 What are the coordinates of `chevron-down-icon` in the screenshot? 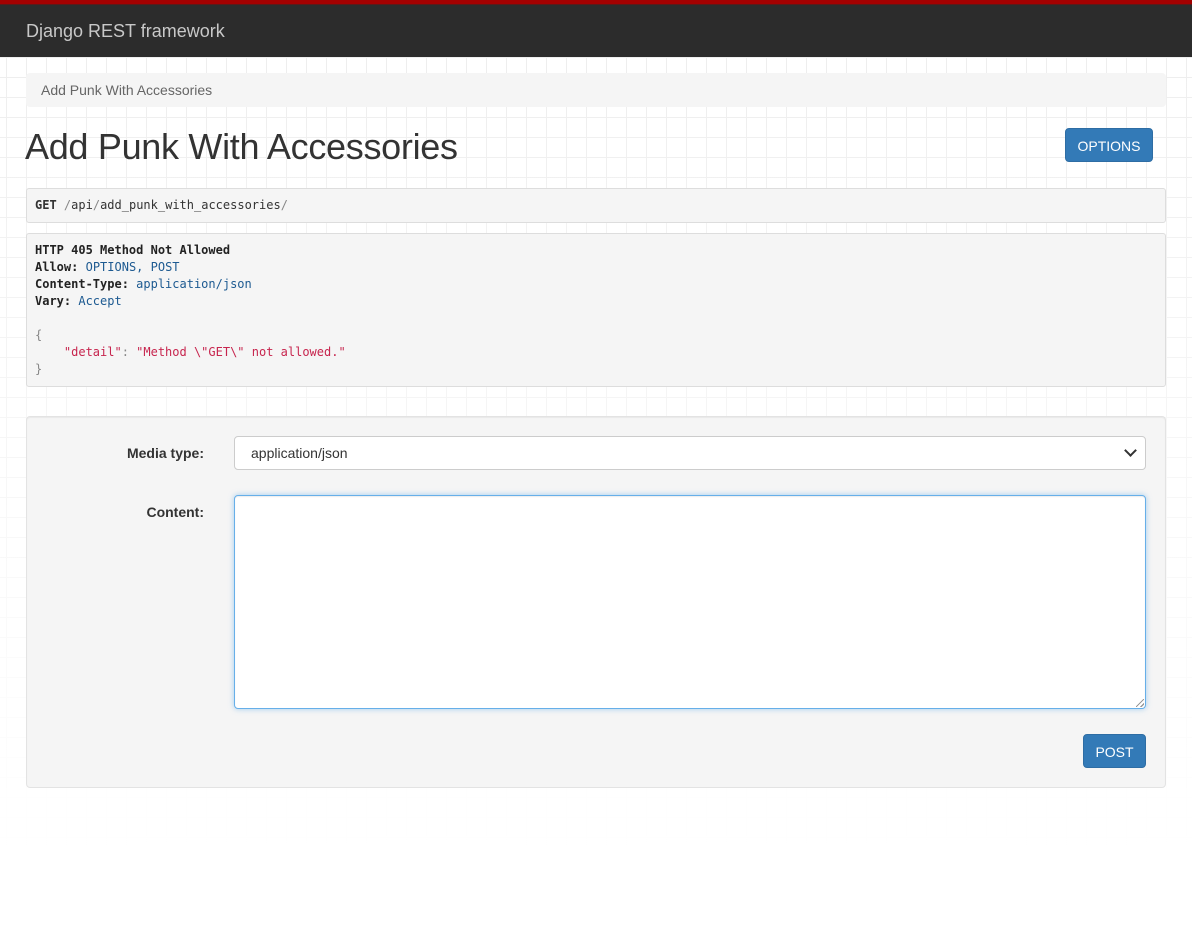 It's located at (1130, 450).